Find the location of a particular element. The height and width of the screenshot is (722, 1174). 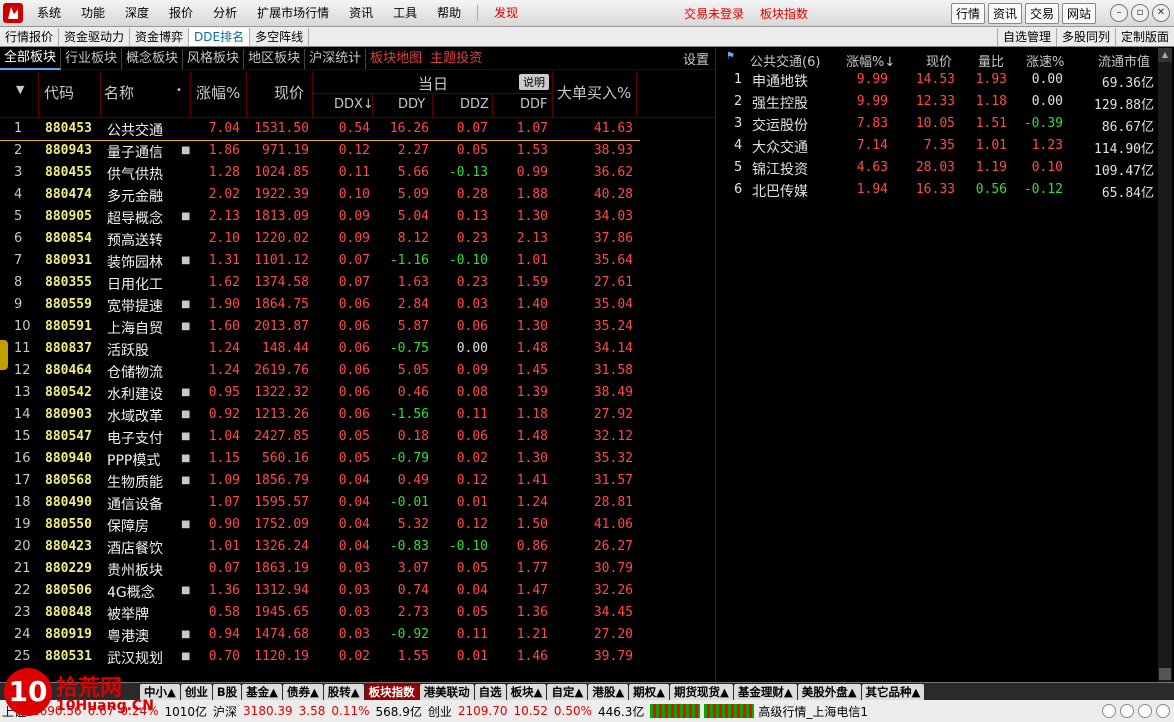

settings-button: 设置 is located at coordinates (696, 58).